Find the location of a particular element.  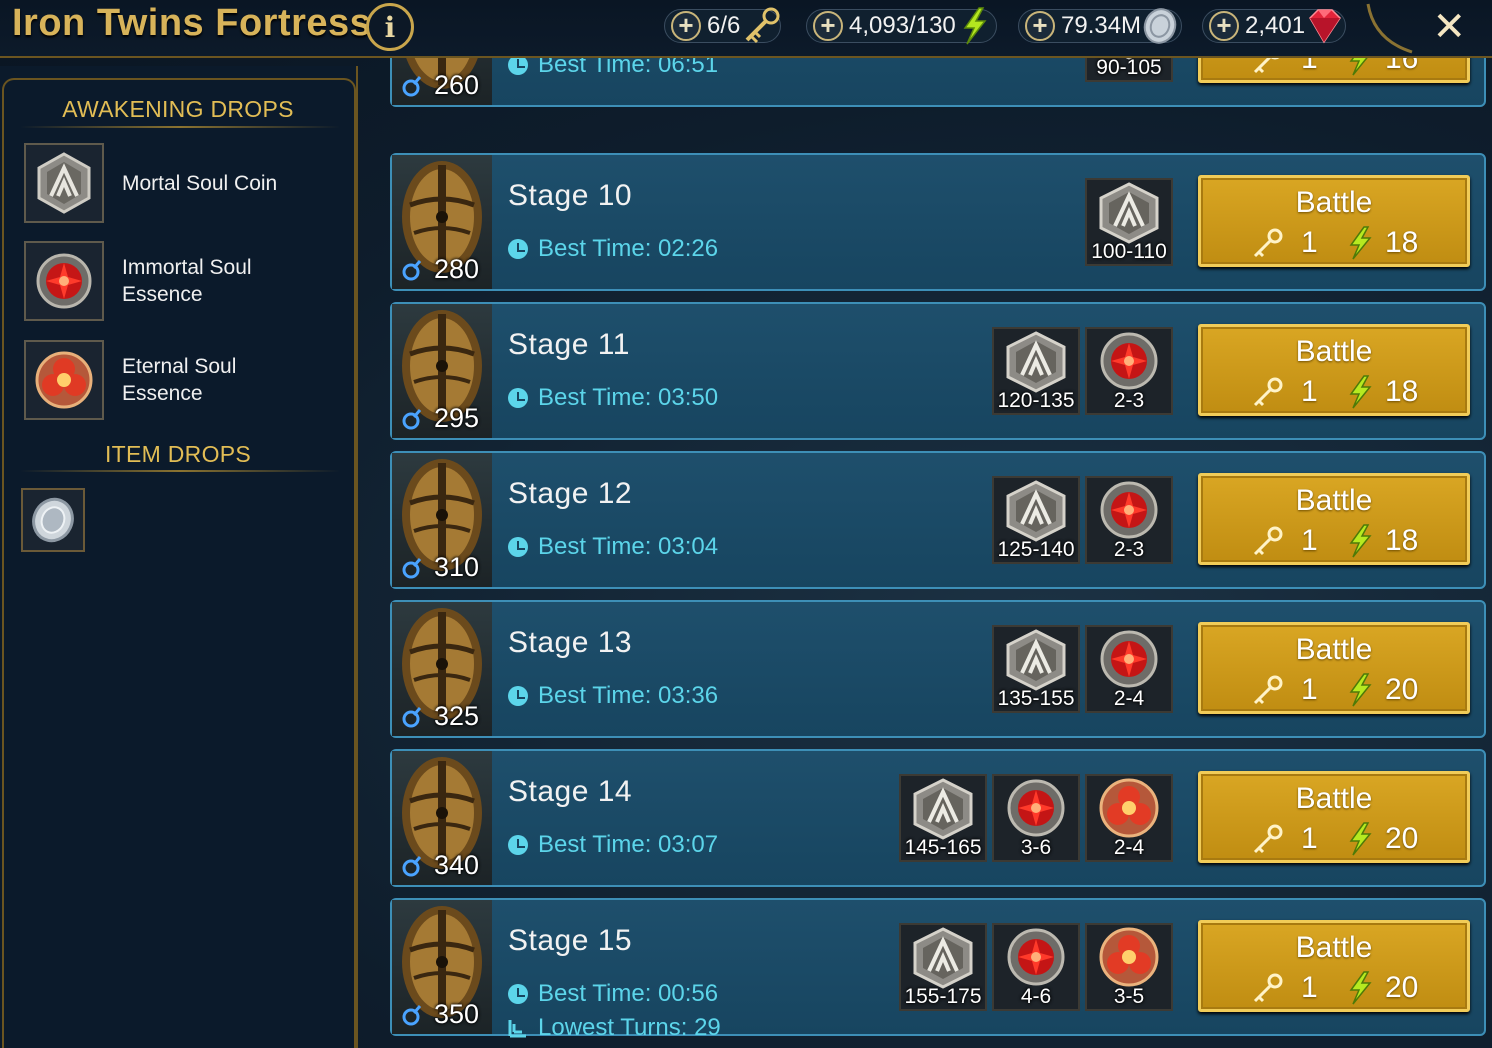

add-keys-button: + is located at coordinates (686, 26).